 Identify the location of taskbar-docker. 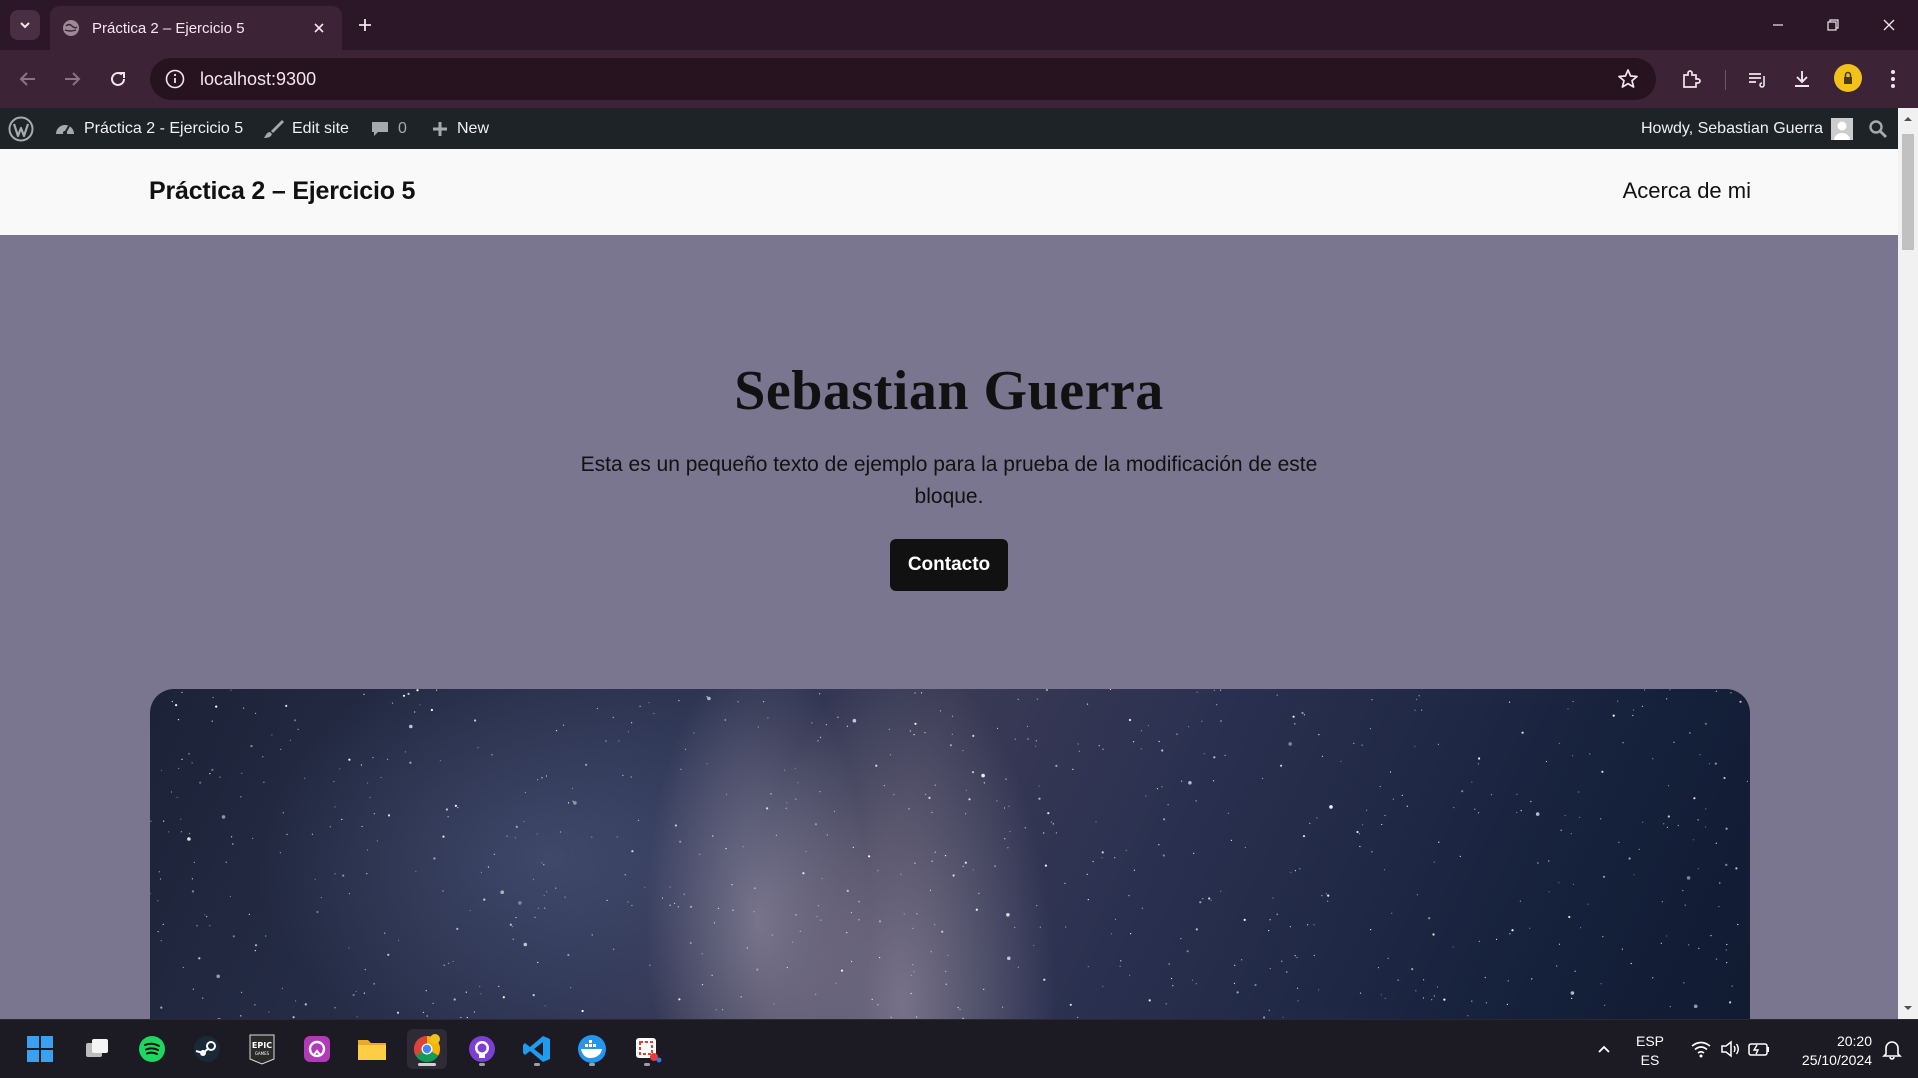
(592, 1049).